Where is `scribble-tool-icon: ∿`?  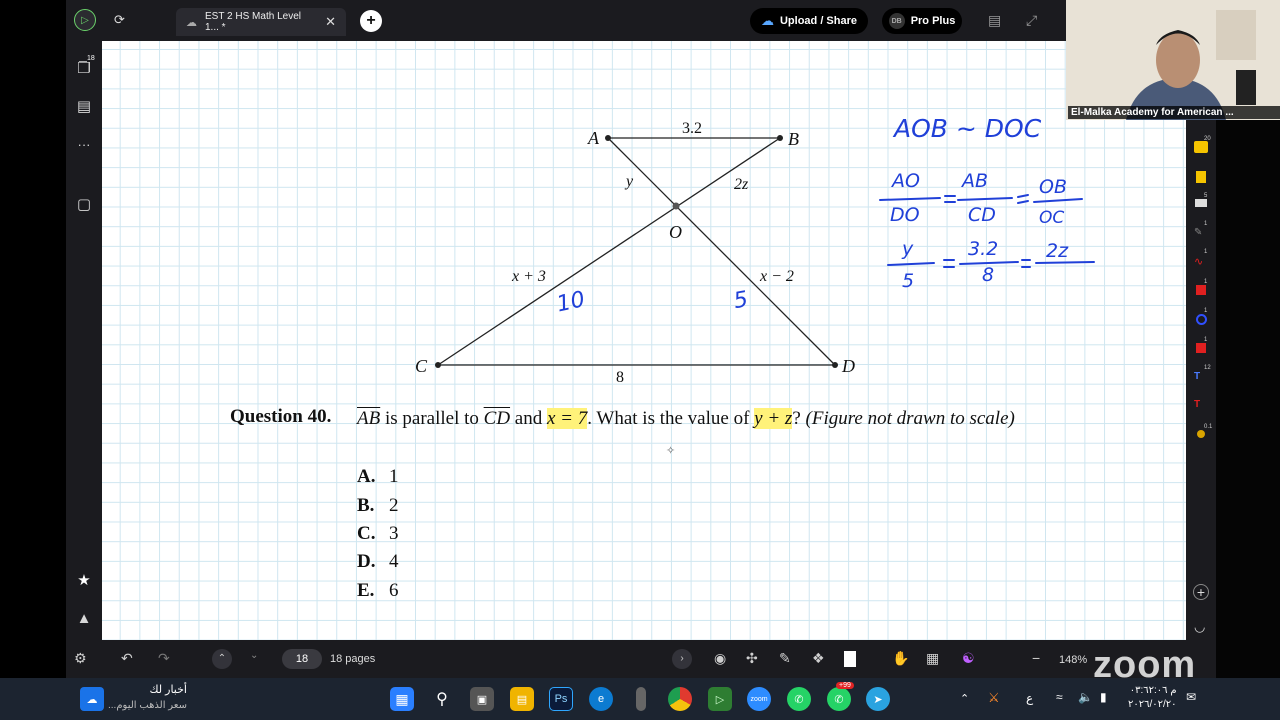 scribble-tool-icon: ∿ is located at coordinates (1201, 261).